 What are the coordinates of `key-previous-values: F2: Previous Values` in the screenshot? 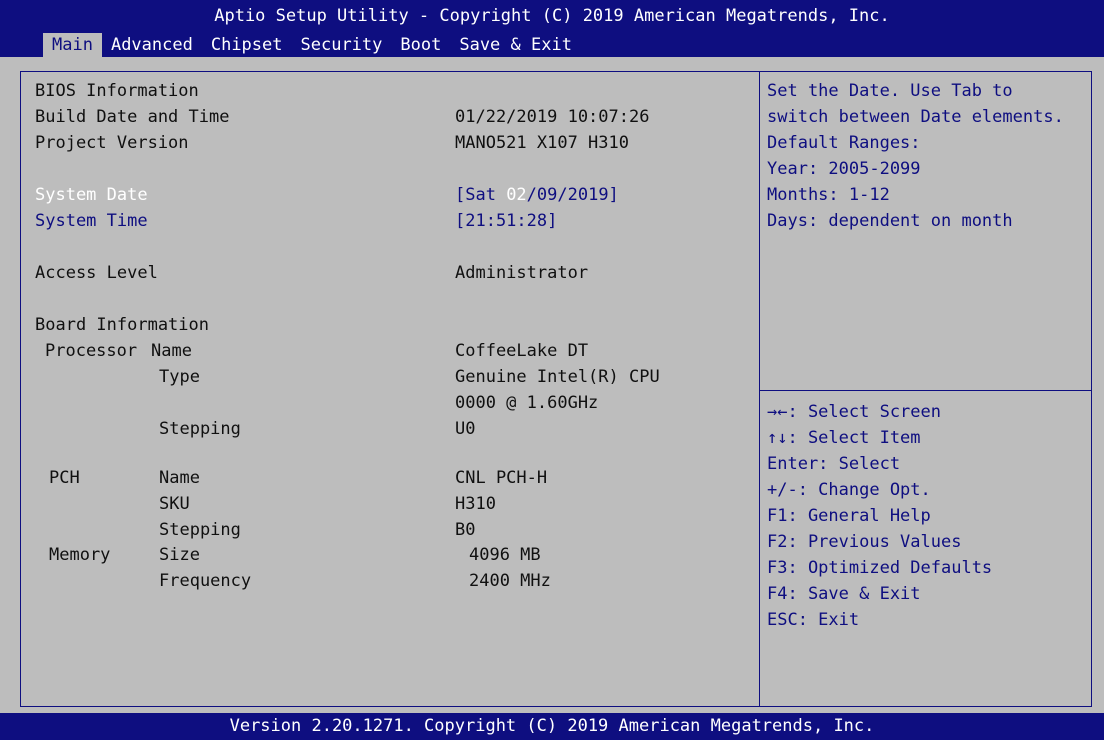 It's located at (864, 542).